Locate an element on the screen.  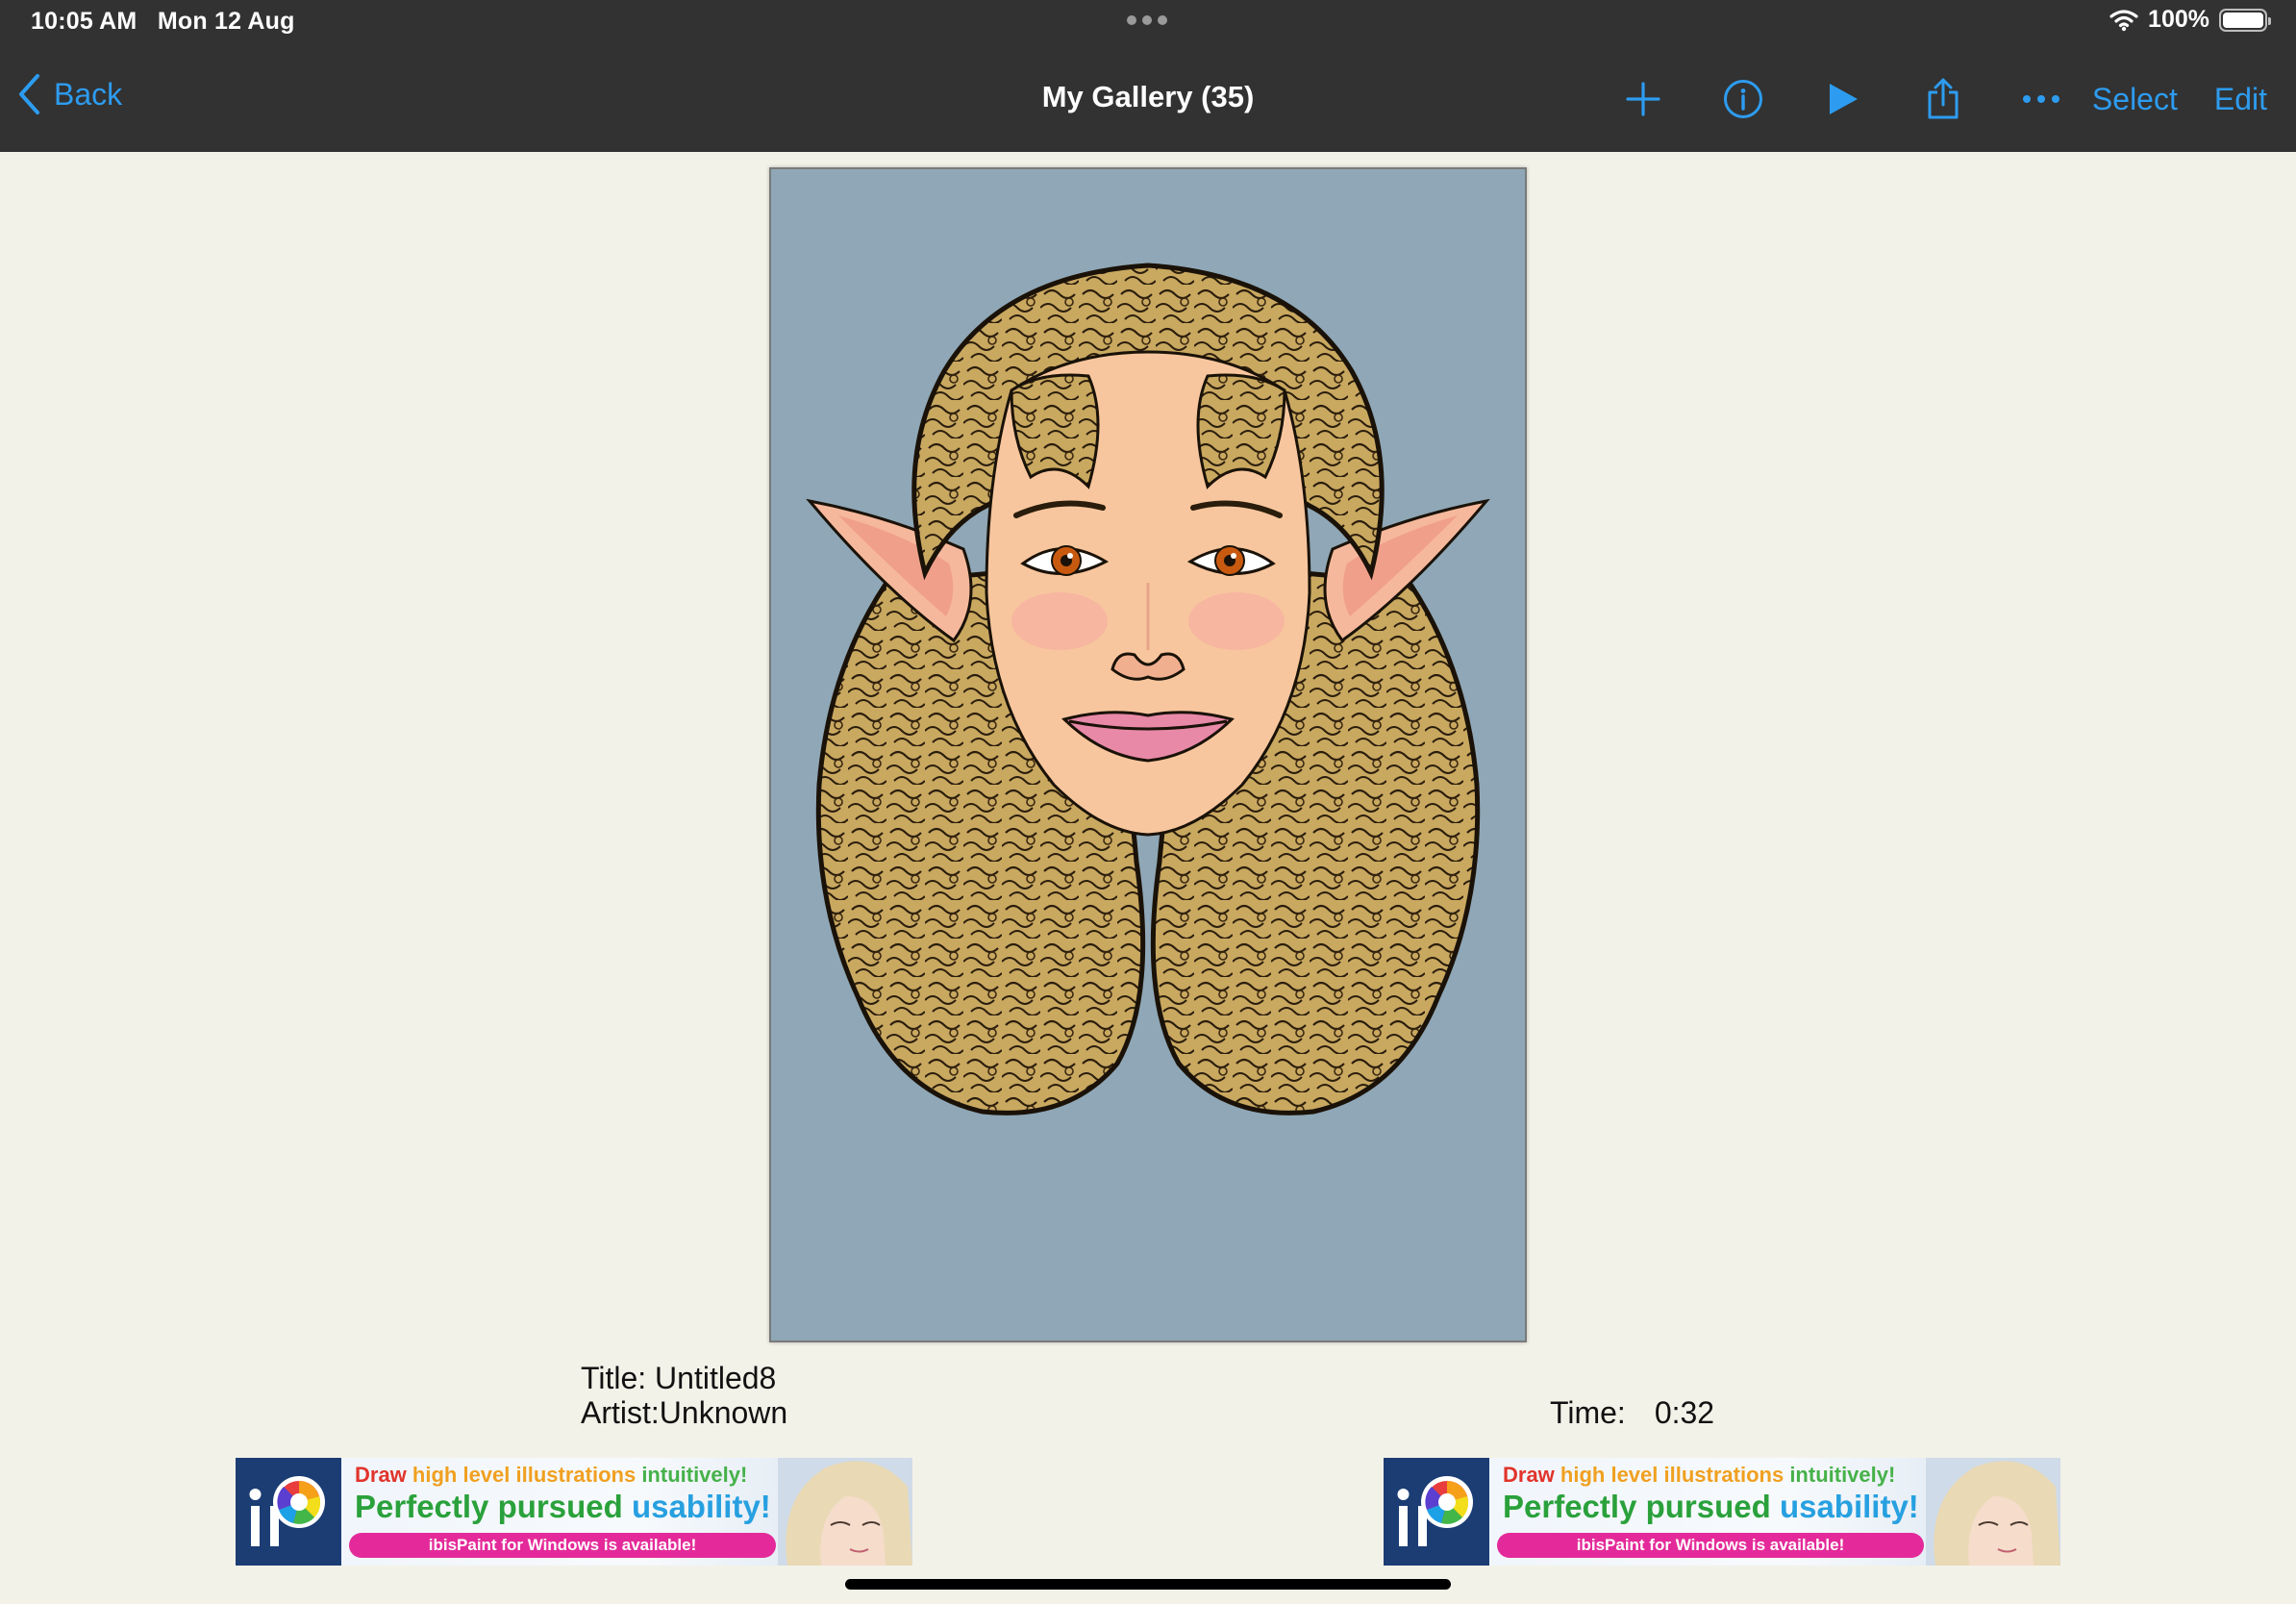
info-button is located at coordinates (1743, 99).